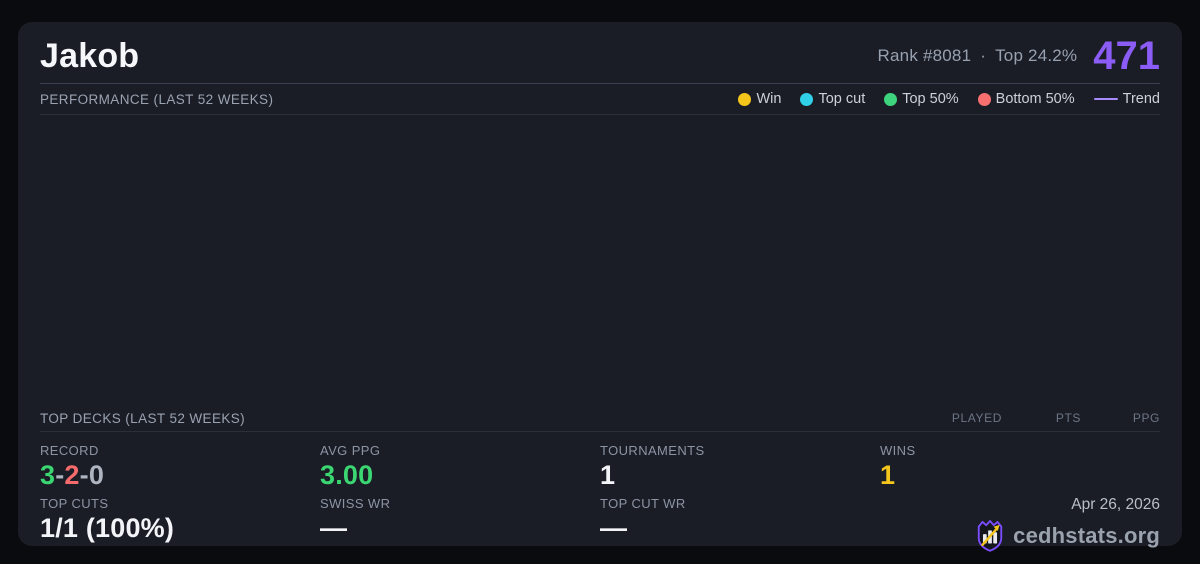 The width and height of the screenshot is (1200, 564). I want to click on top-cut-dot-icon, so click(807, 99).